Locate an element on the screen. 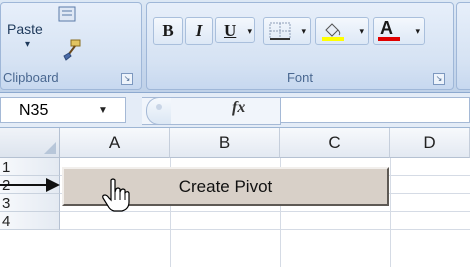 The image size is (470, 267). formula-bar-expander is located at coordinates (158, 111).